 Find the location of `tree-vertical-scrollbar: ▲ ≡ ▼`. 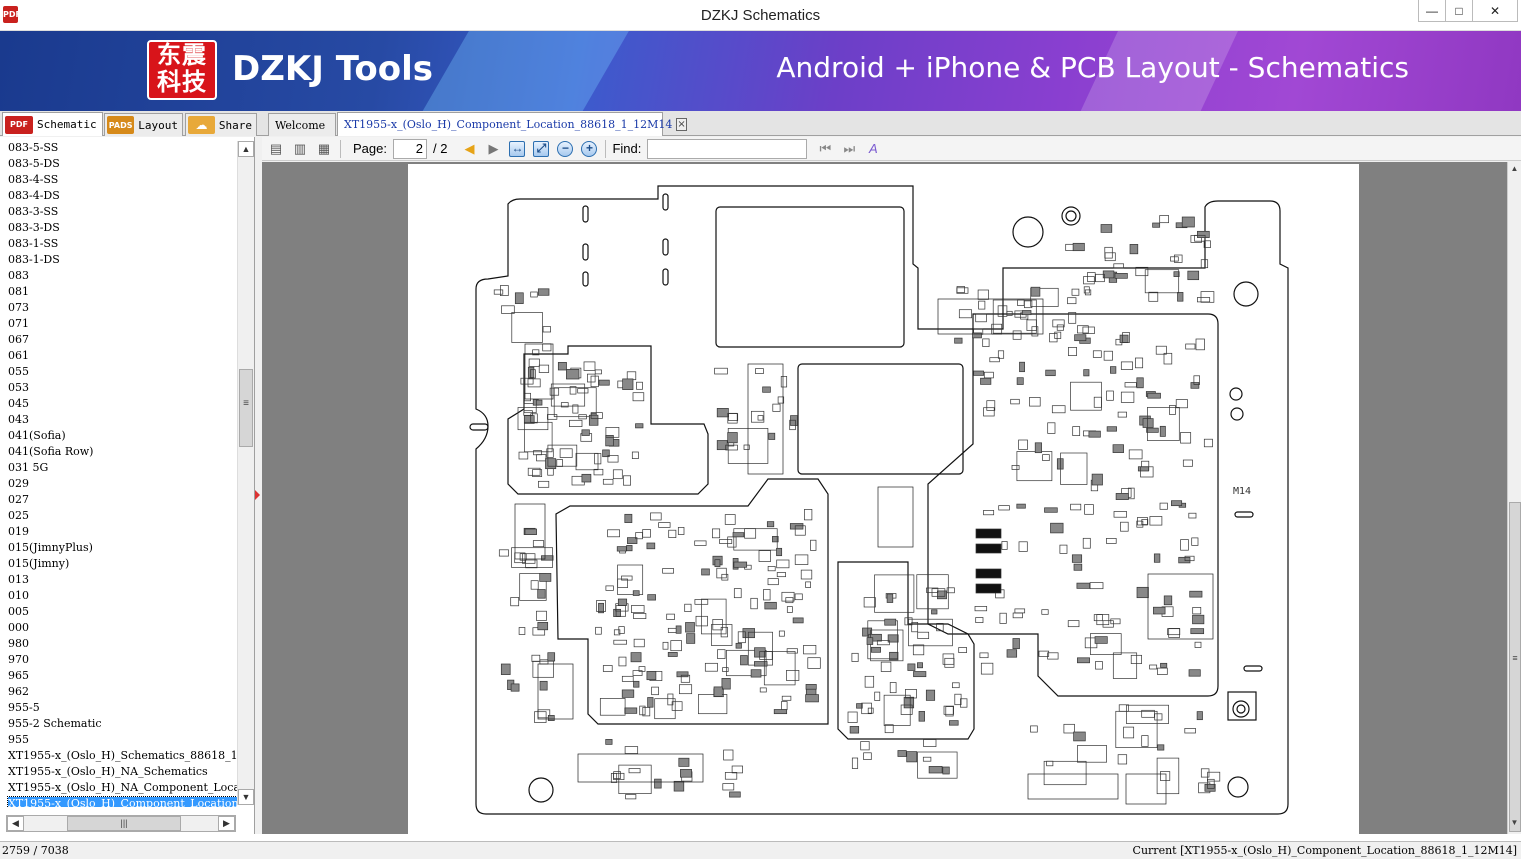

tree-vertical-scrollbar: ▲ ≡ ▼ is located at coordinates (245, 473).